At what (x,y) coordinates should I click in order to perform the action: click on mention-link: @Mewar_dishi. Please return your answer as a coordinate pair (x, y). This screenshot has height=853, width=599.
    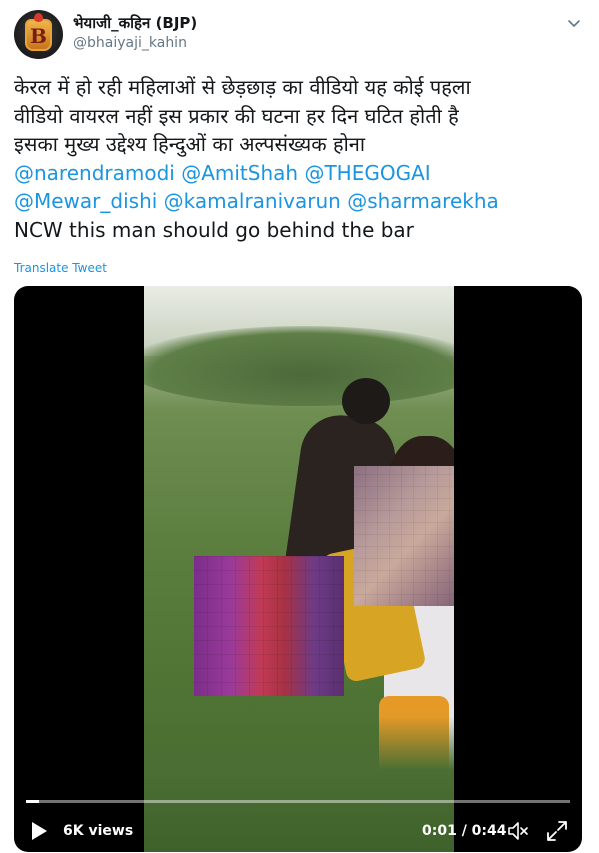
    Looking at the image, I should click on (85, 201).